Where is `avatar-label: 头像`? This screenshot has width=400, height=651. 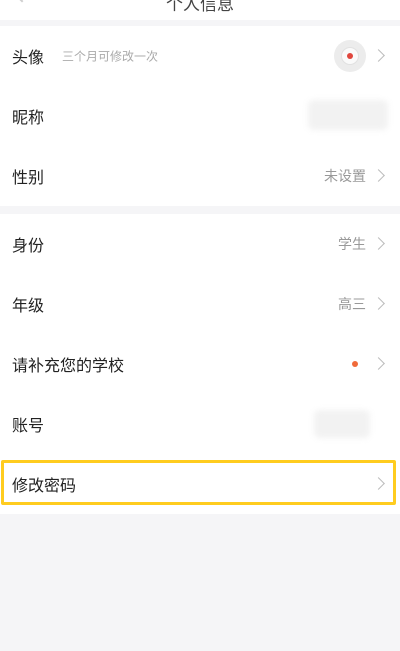 avatar-label: 头像 is located at coordinates (28, 57).